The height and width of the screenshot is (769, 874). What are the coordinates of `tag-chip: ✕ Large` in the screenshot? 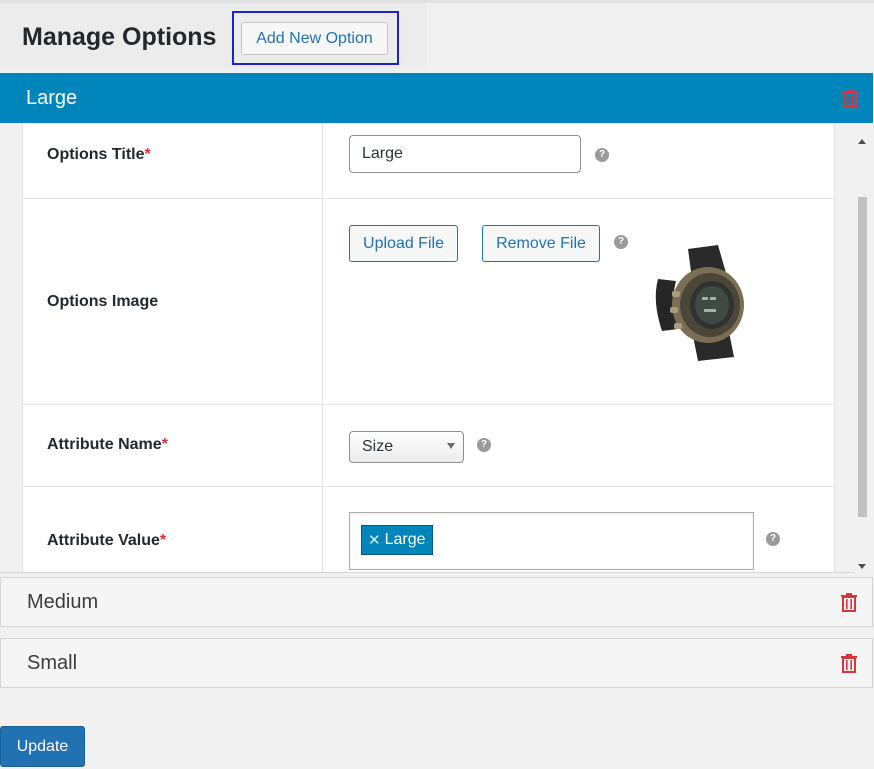 It's located at (397, 540).